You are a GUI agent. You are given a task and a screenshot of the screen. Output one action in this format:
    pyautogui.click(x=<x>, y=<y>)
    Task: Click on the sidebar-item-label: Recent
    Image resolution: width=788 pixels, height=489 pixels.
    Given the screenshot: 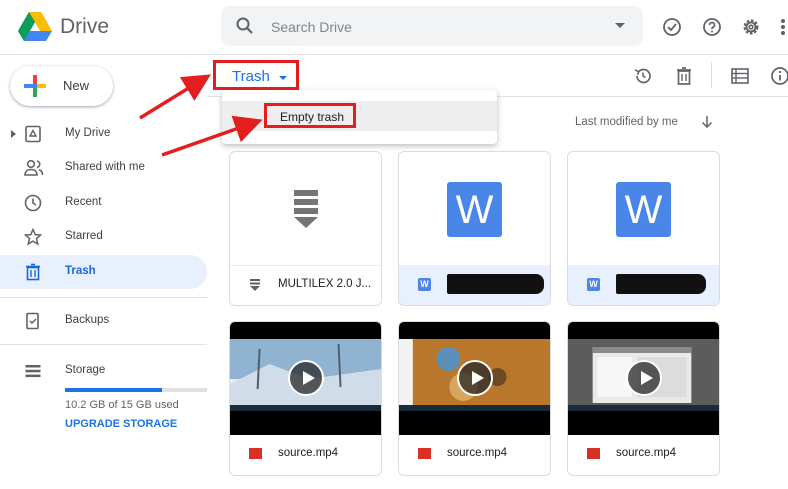 What is the action you would take?
    pyautogui.click(x=83, y=202)
    